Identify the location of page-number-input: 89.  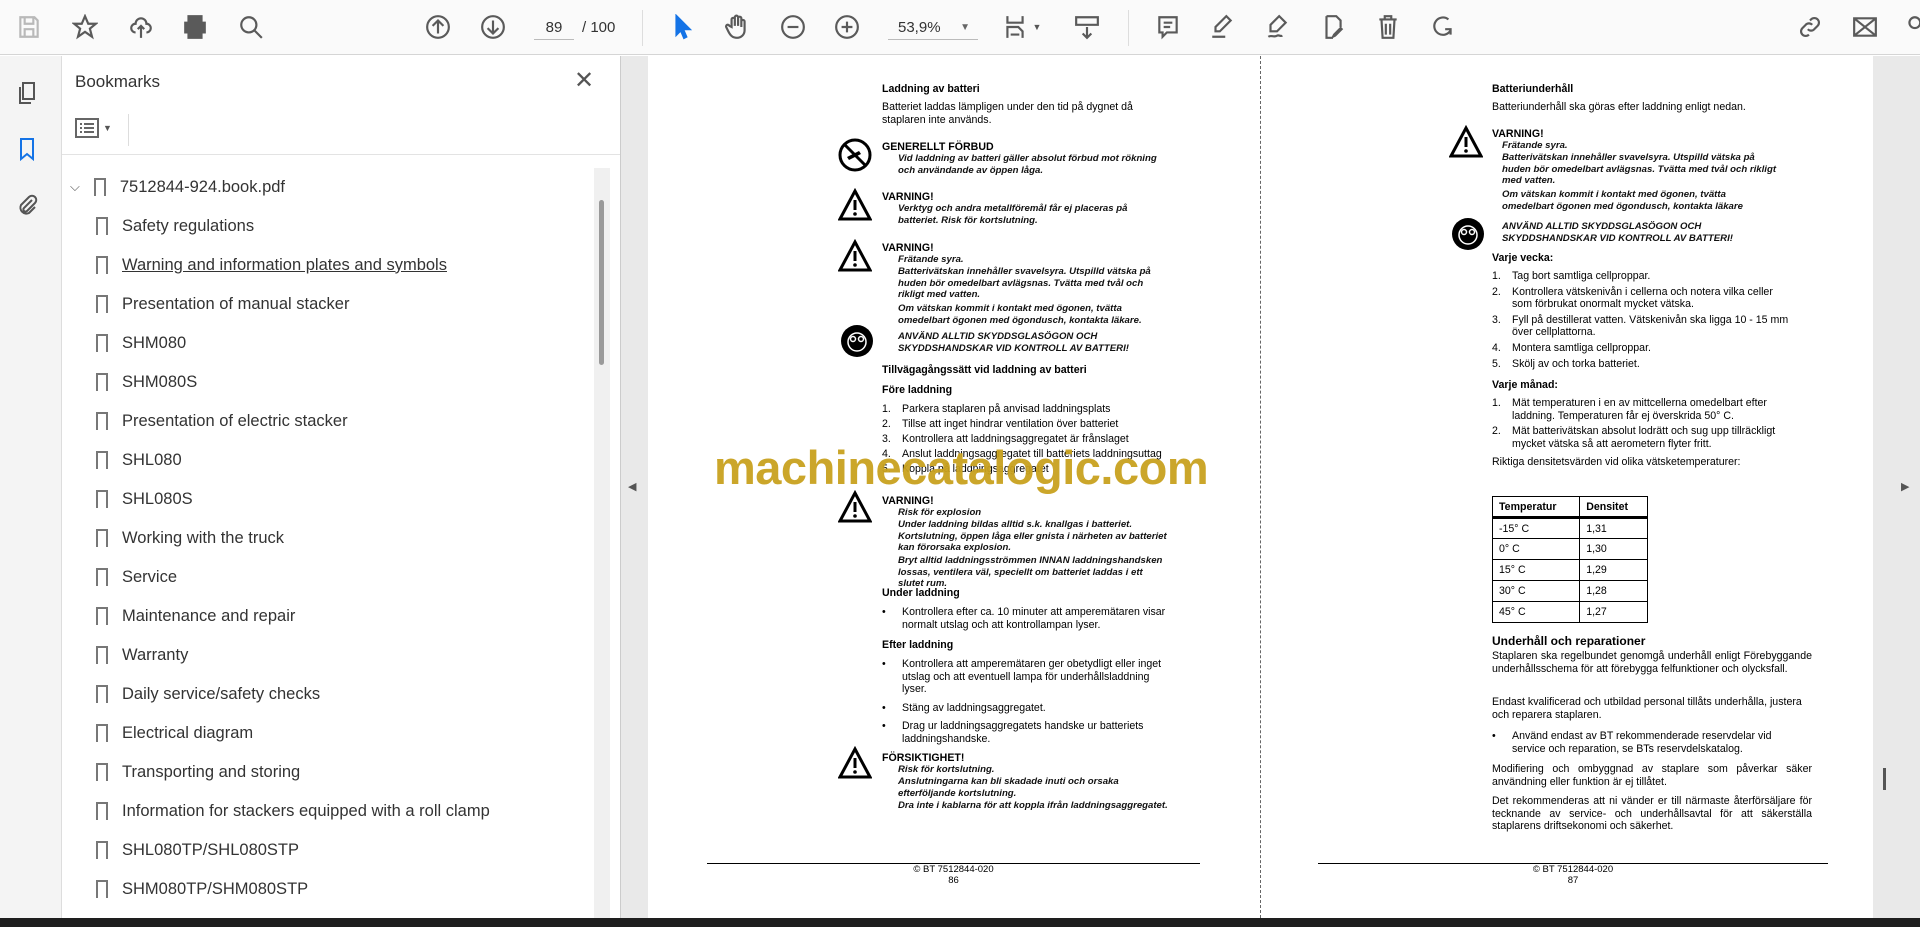
(554, 28).